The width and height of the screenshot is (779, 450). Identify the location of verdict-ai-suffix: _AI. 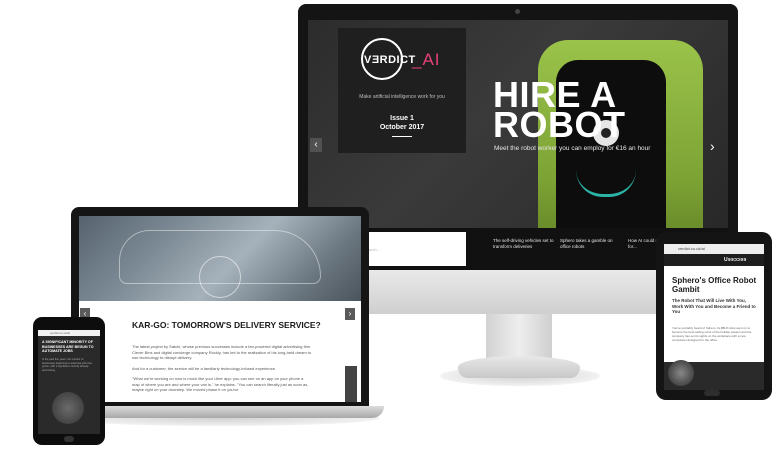
(426, 59).